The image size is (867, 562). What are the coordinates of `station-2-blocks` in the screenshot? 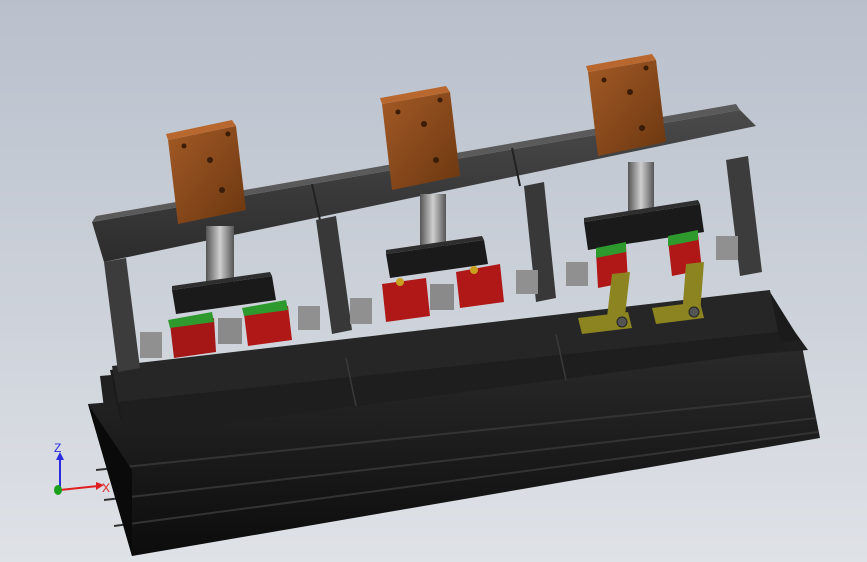 It's located at (444, 294).